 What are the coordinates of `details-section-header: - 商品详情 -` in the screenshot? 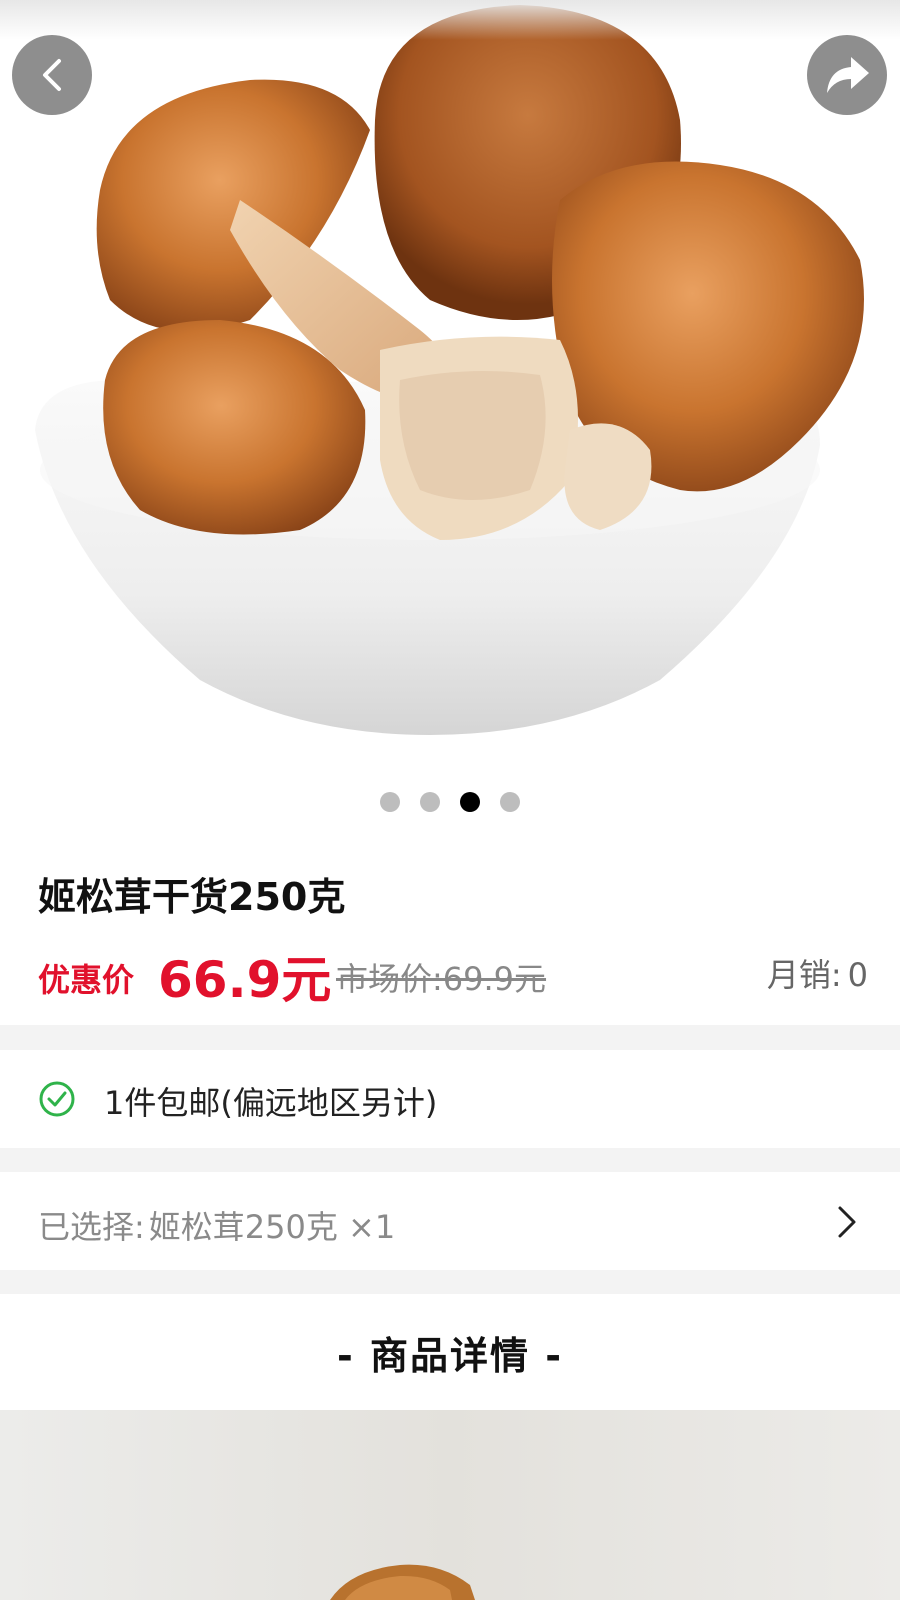 It's located at (450, 1352).